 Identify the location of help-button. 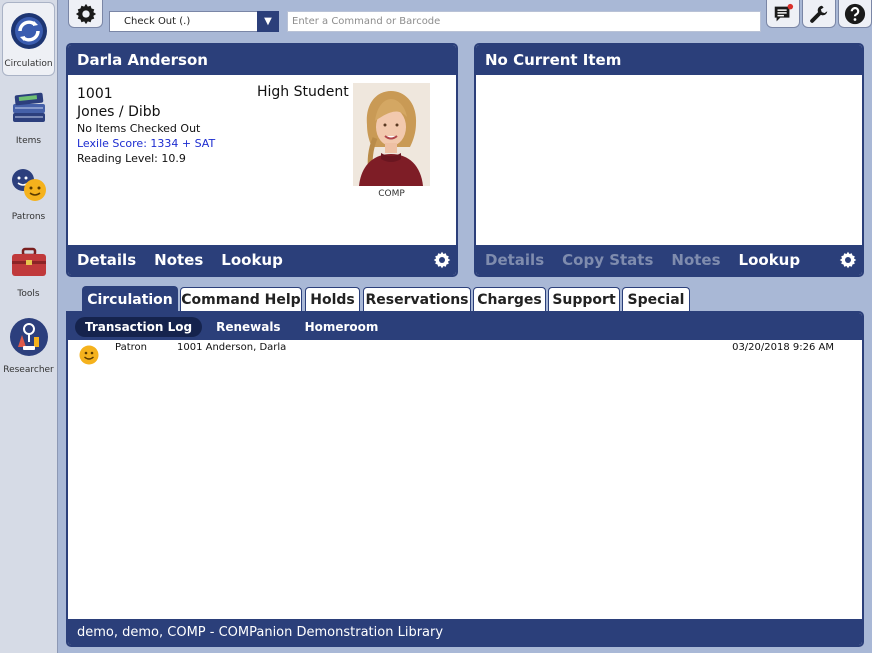
(855, 14).